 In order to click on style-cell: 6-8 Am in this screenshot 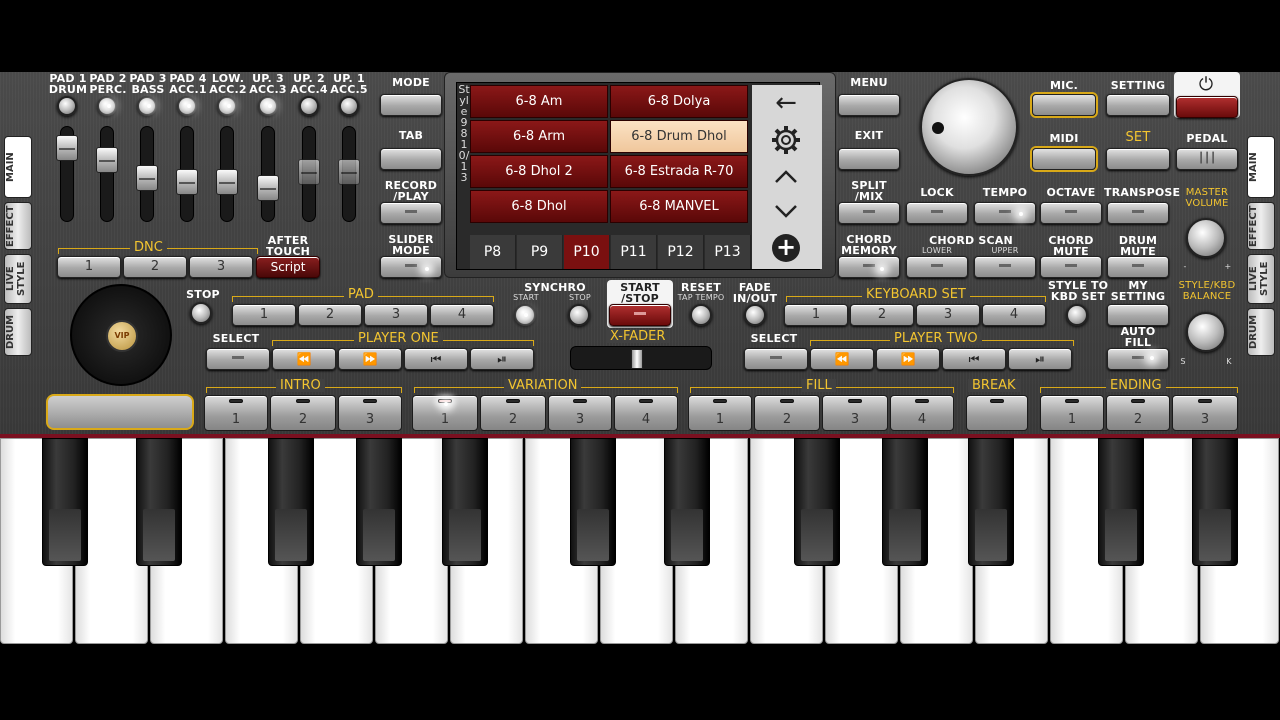, I will do `click(539, 101)`.